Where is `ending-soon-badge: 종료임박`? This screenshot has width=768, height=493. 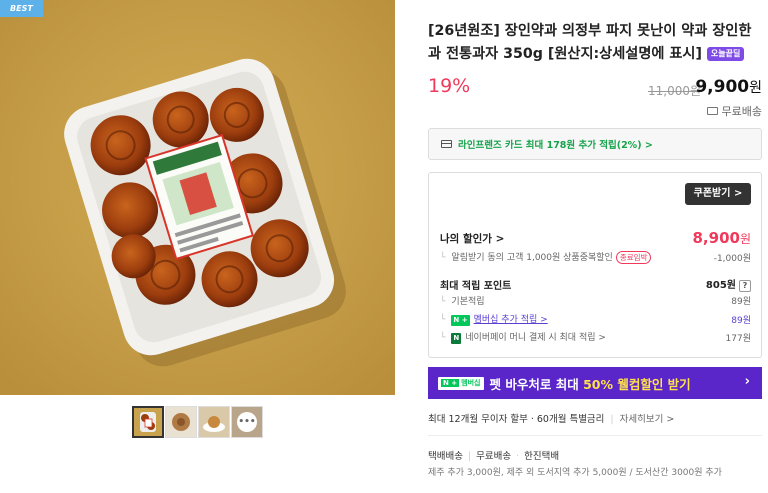 ending-soon-badge: 종료임박 is located at coordinates (633, 257).